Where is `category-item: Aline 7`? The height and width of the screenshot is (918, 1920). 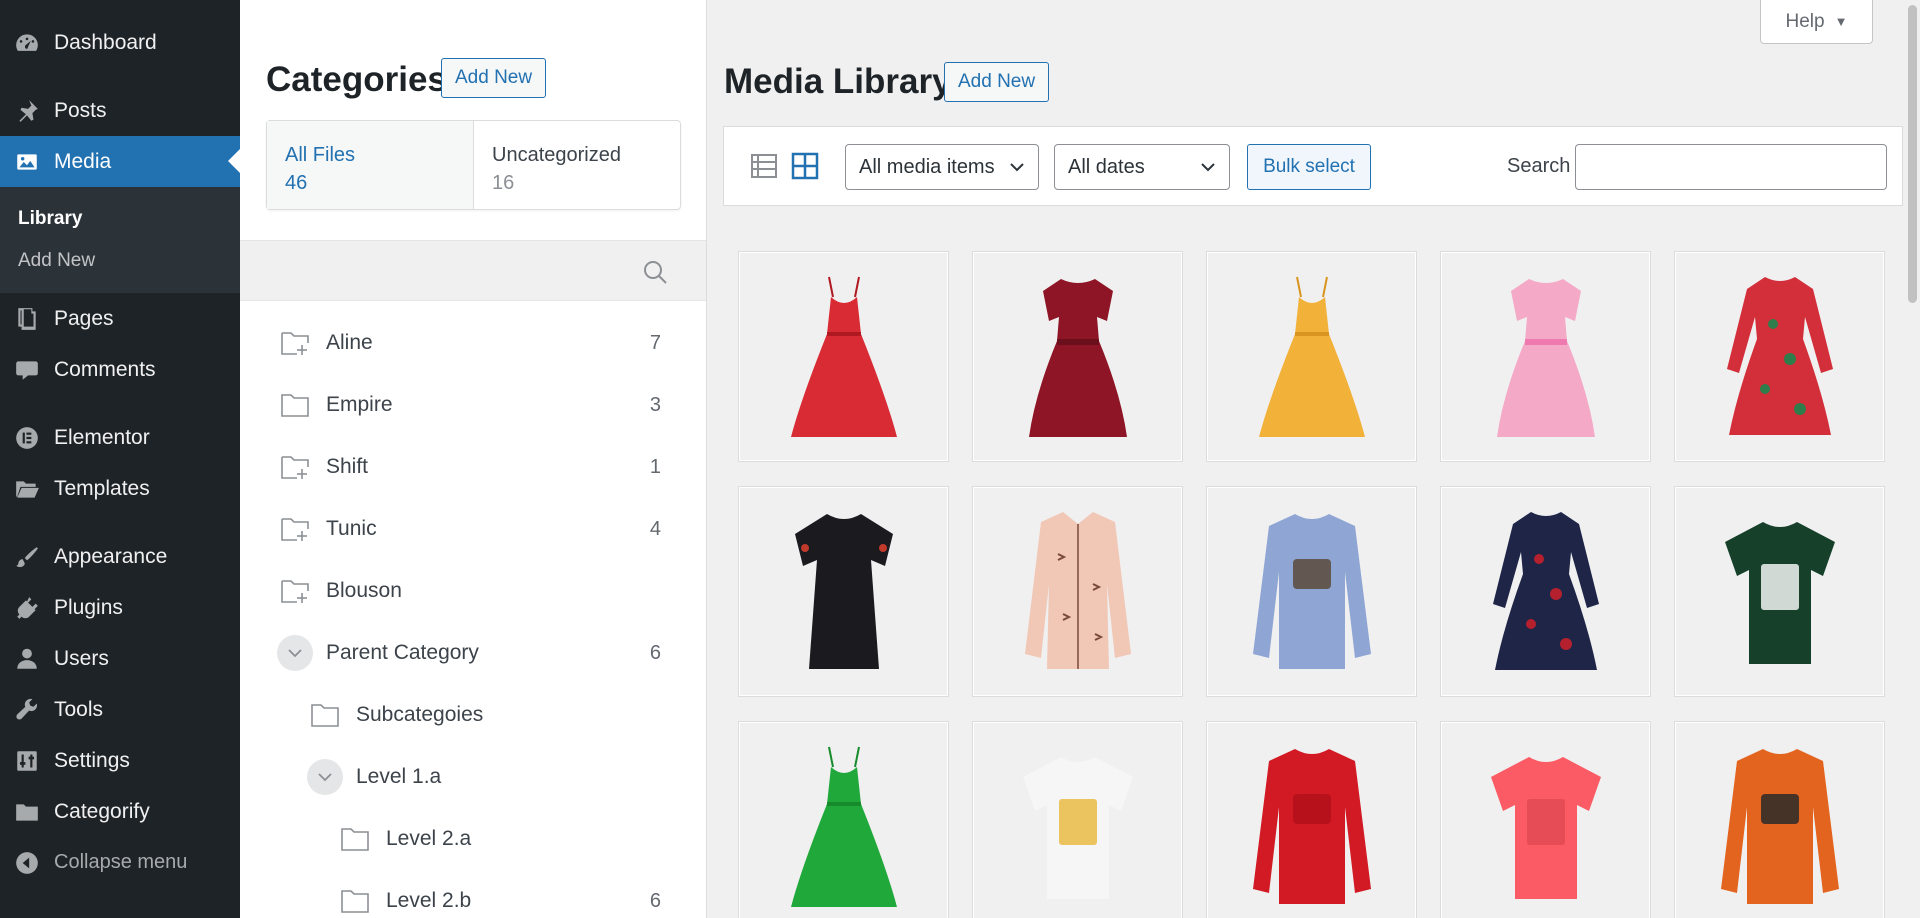
category-item: Aline 7 is located at coordinates (473, 343).